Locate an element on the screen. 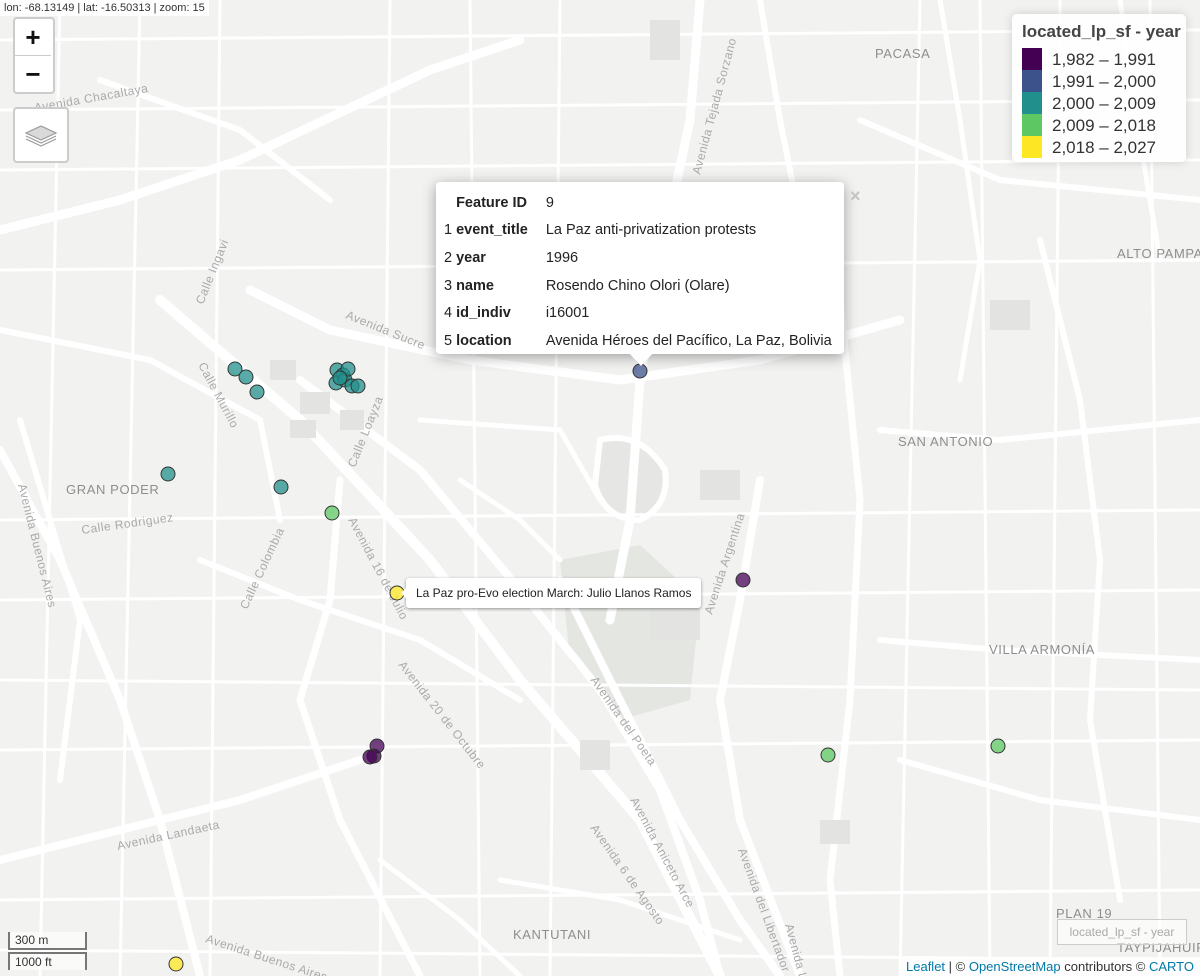  popup-row: 3 name Rosendo Chino Olori (Olare) is located at coordinates (638, 286).